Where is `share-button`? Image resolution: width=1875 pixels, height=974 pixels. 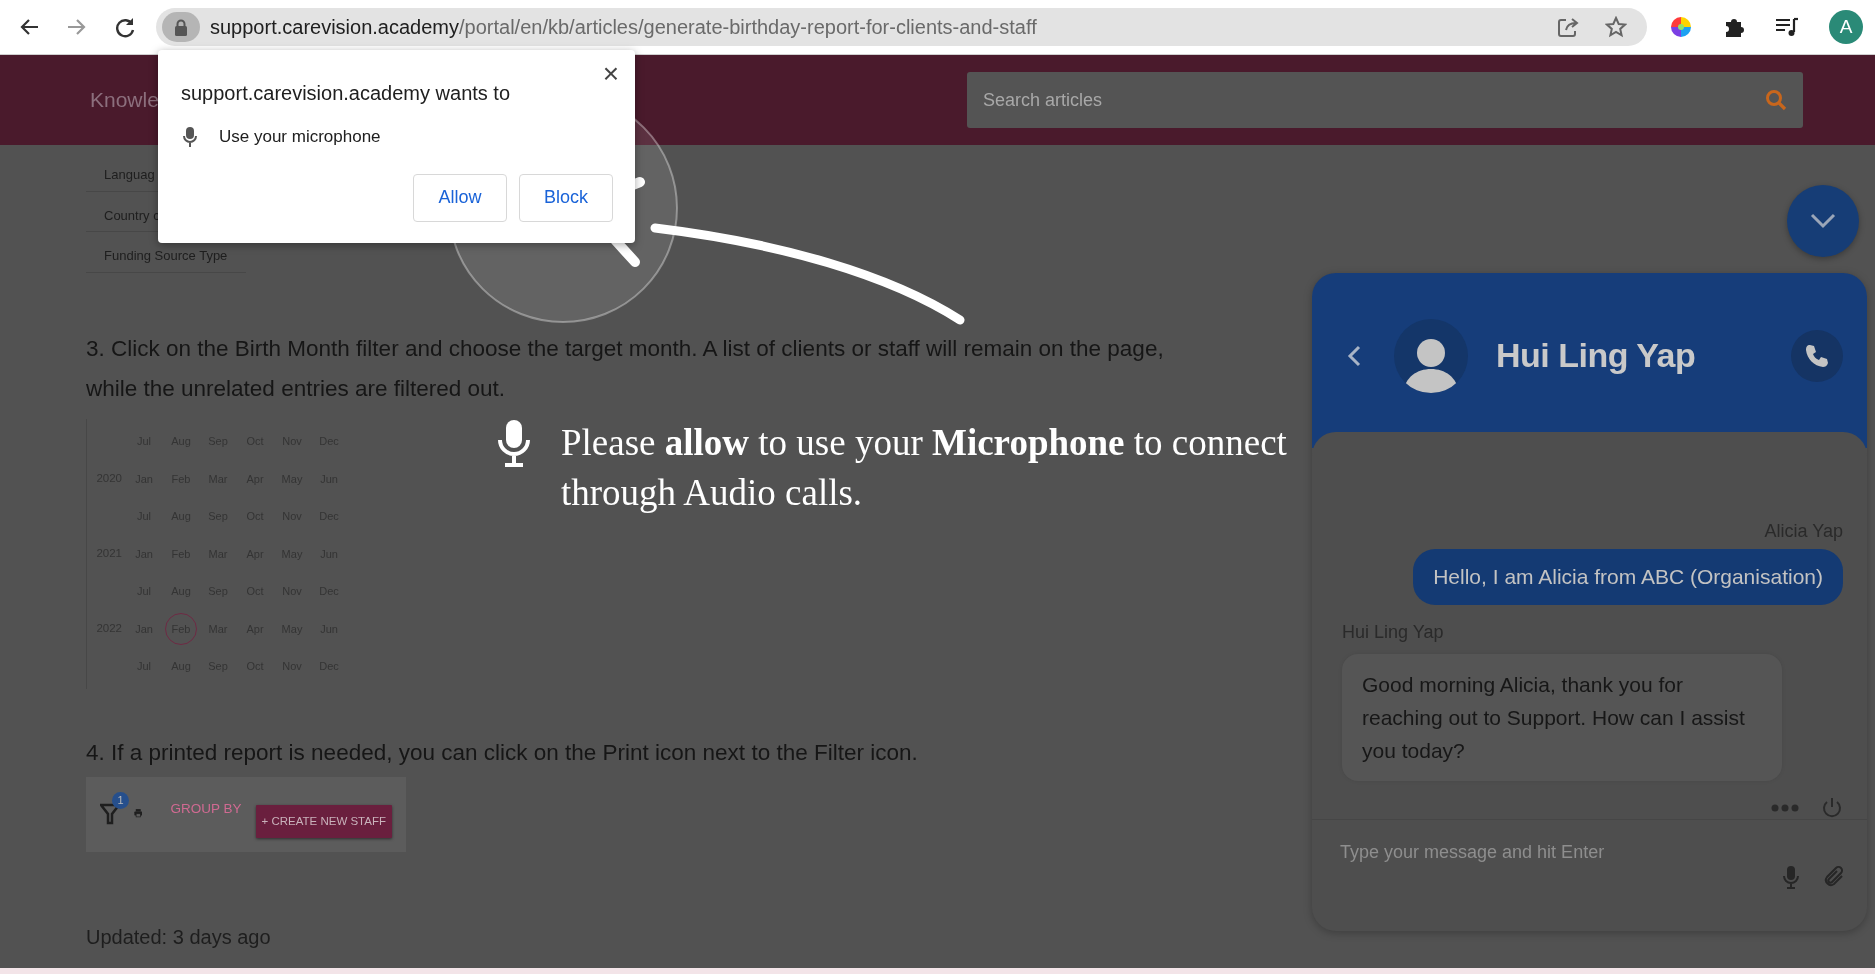 share-button is located at coordinates (1568, 27).